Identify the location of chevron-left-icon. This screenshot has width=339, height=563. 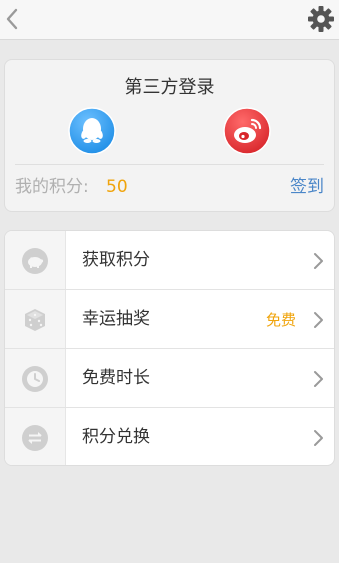
(12, 19).